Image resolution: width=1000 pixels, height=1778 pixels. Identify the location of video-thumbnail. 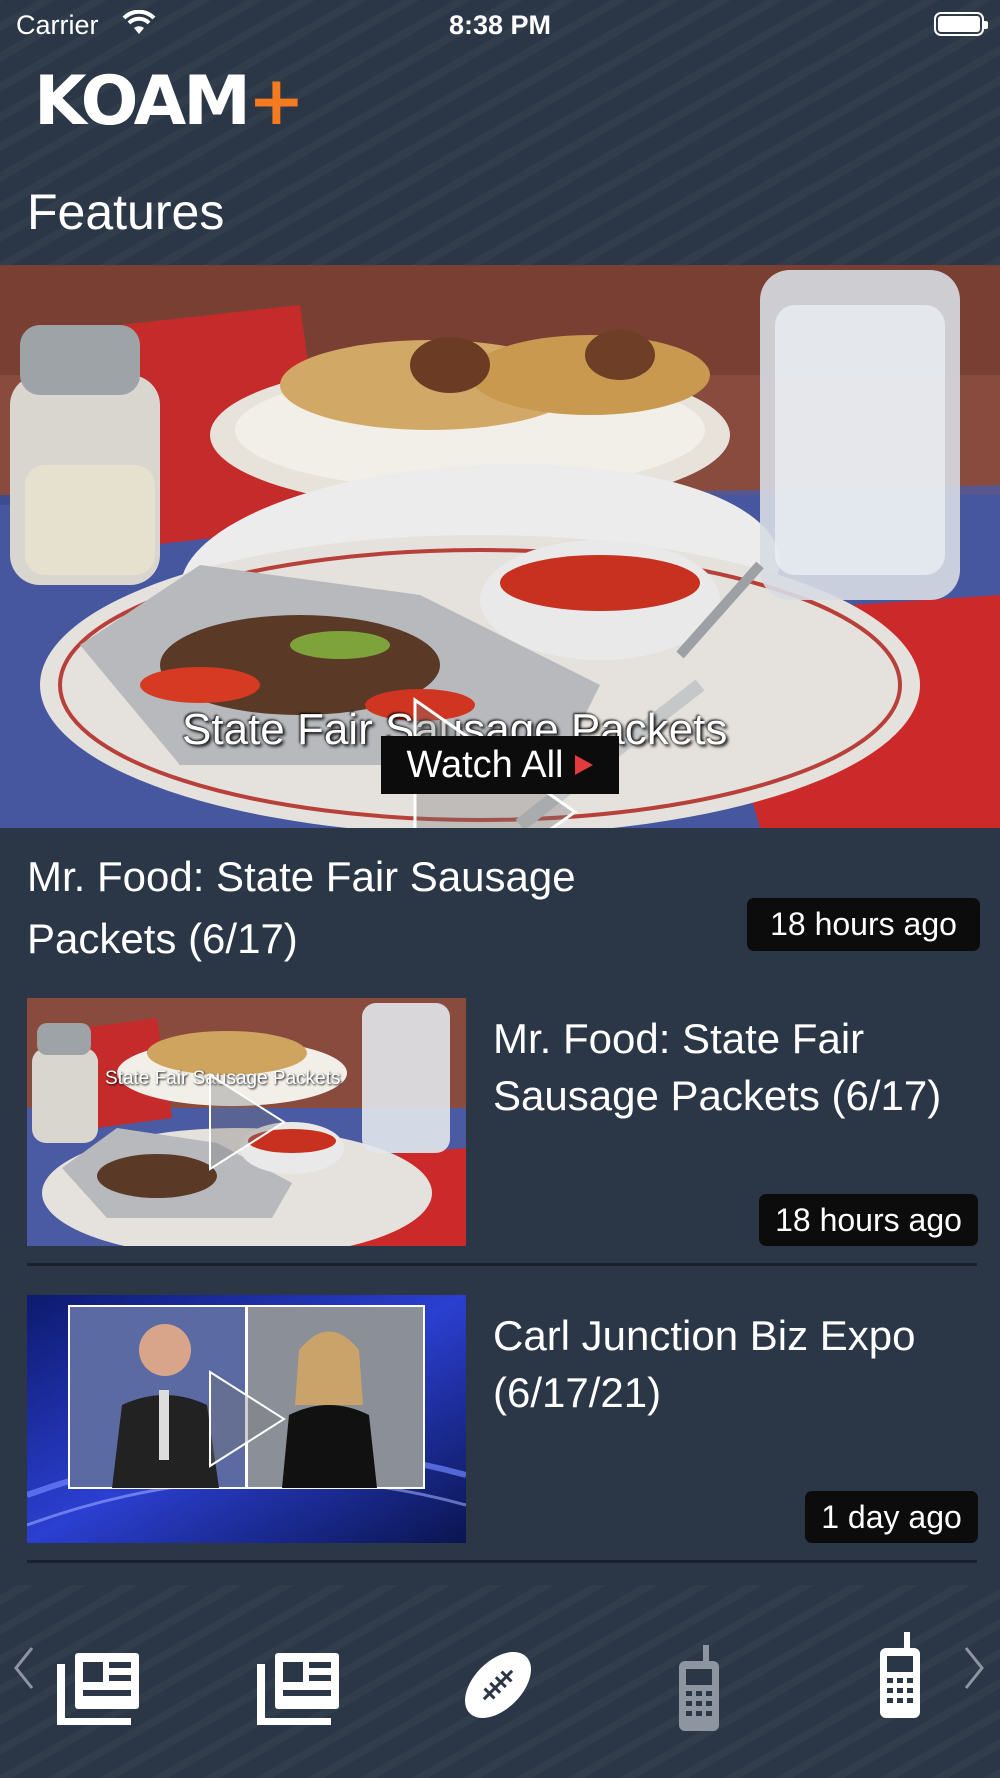
(246, 1419).